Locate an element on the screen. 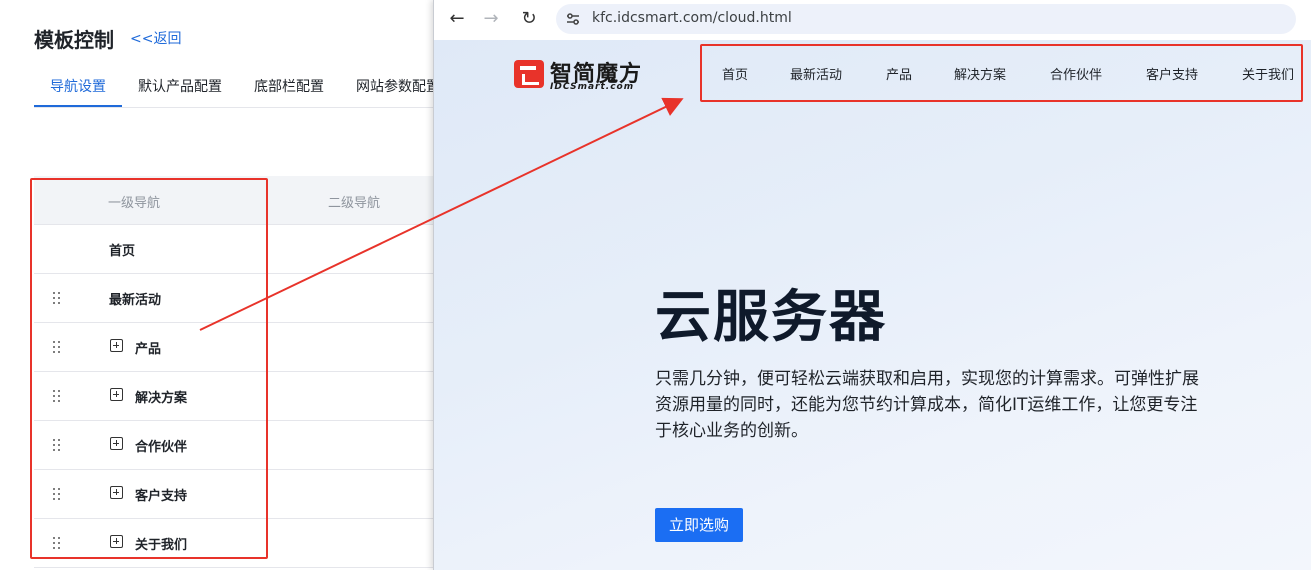  back-arrow-icon: ← is located at coordinates (457, 19).